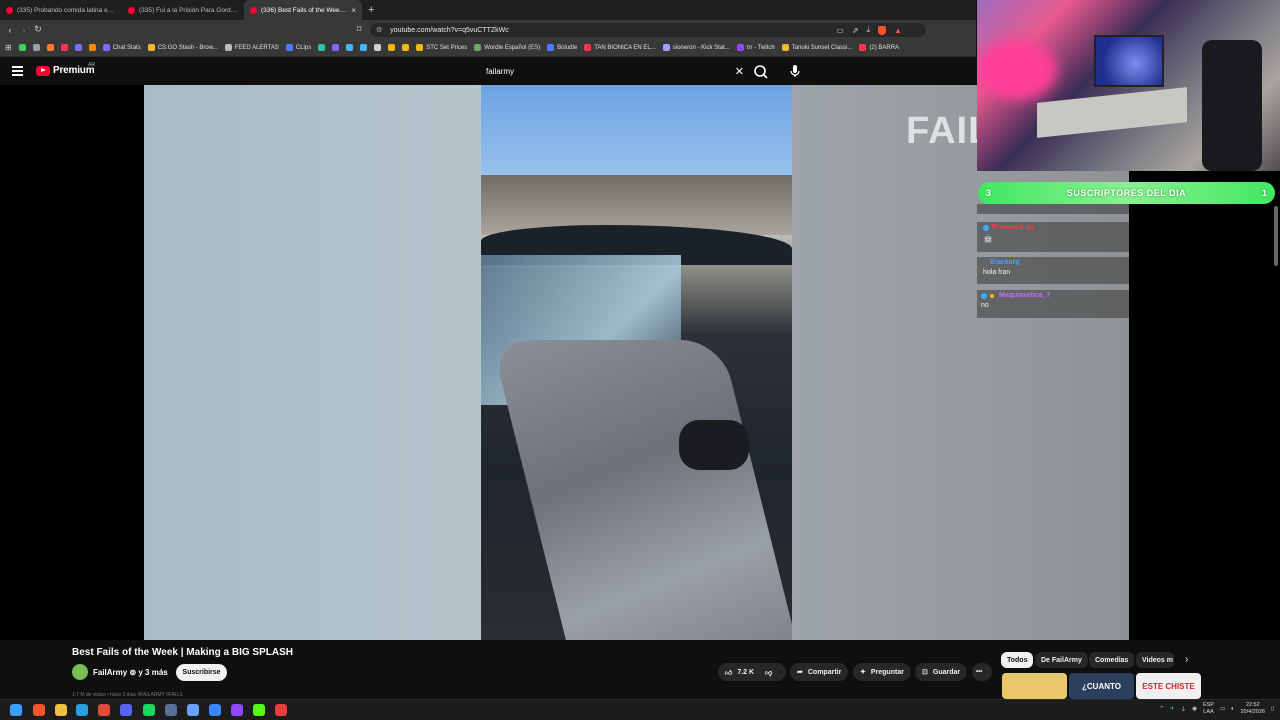  What do you see at coordinates (1208, 709) in the screenshot?
I see `language-indicator: ESP LAA` at bounding box center [1208, 709].